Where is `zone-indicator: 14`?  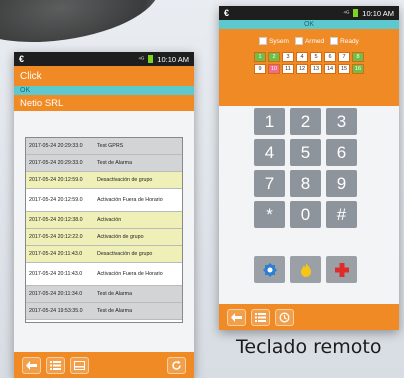 zone-indicator: 14 is located at coordinates (330, 69).